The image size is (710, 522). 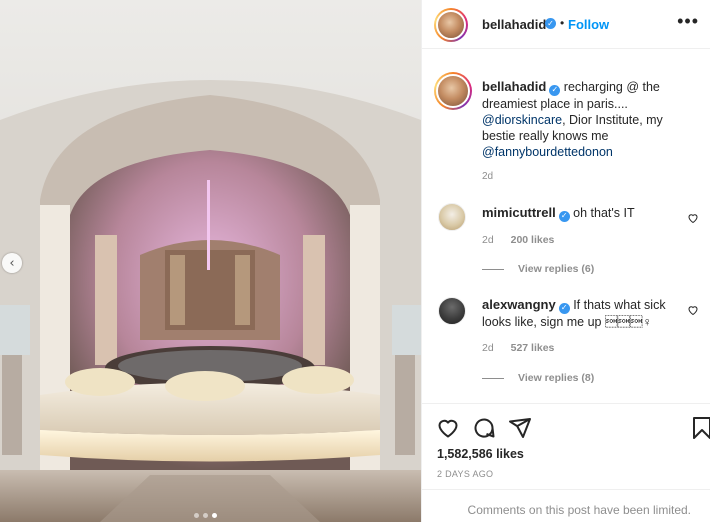 I want to click on bookmark-icon, so click(x=700, y=428).